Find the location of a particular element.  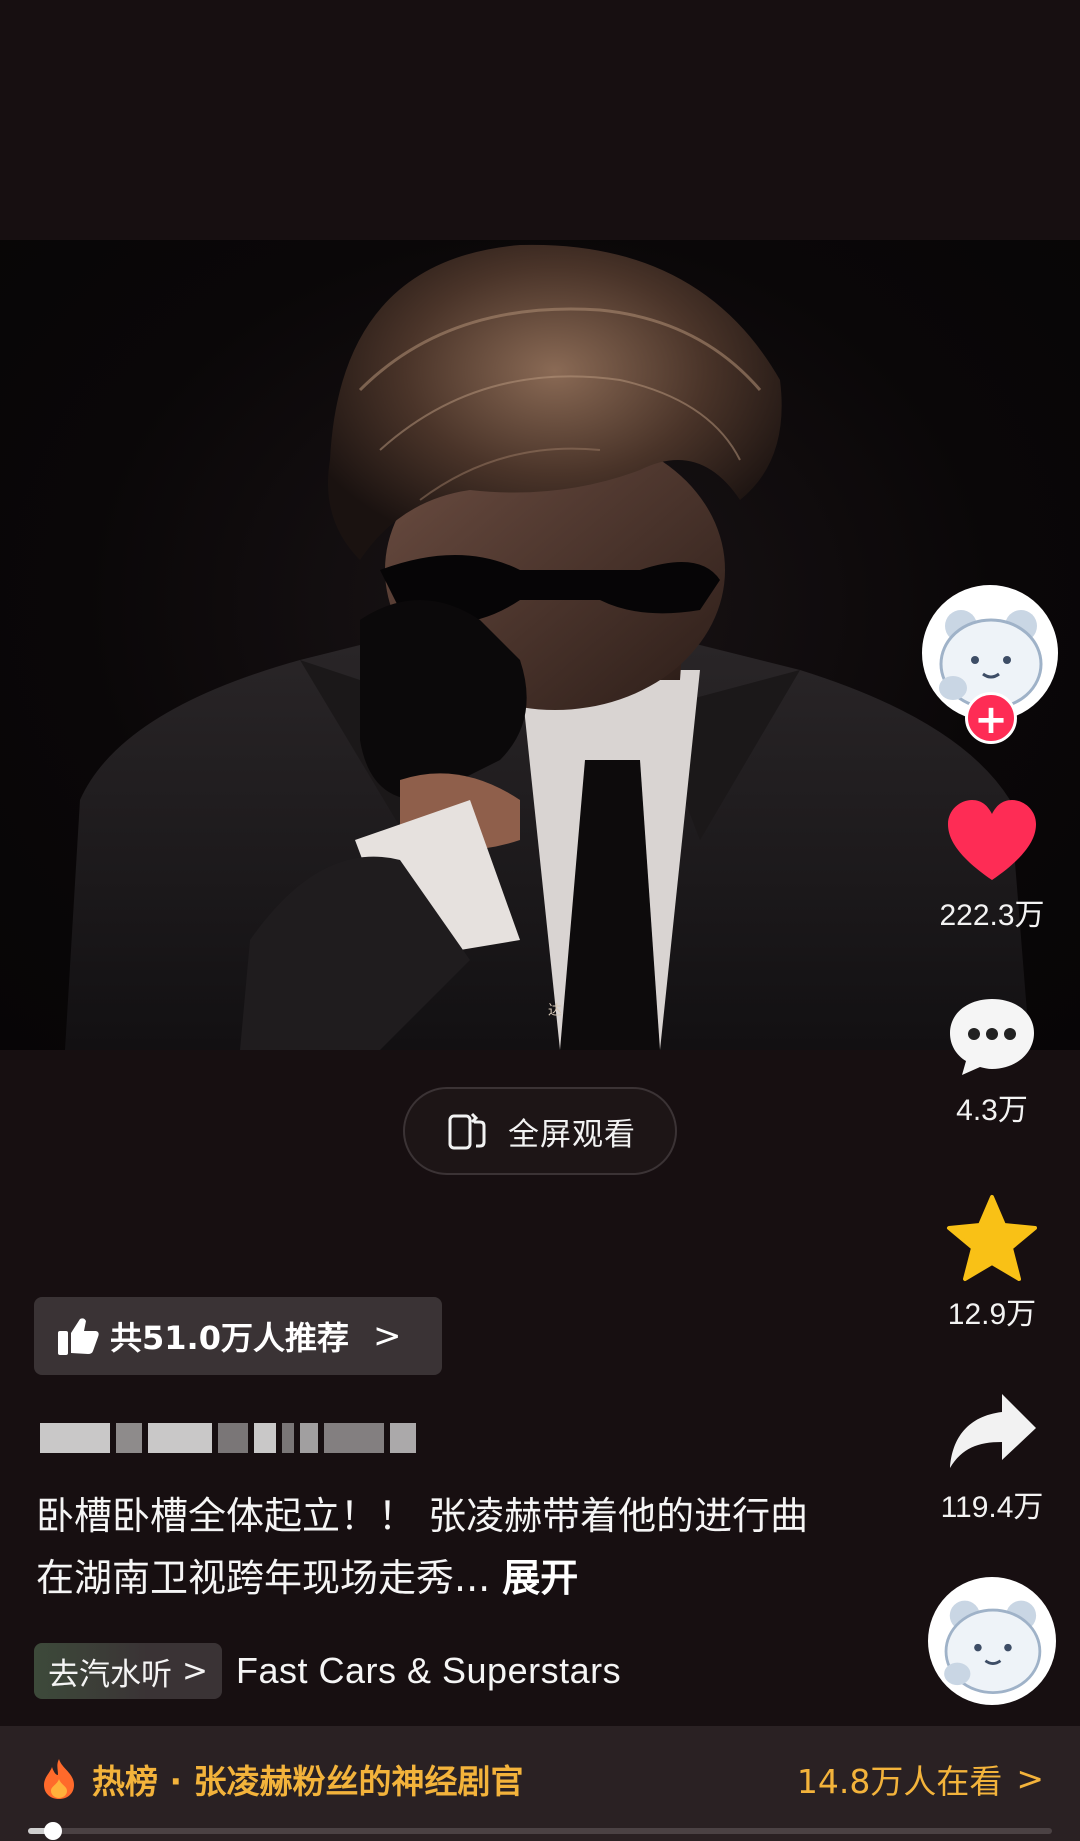

follow-button: + is located at coordinates (991, 718).